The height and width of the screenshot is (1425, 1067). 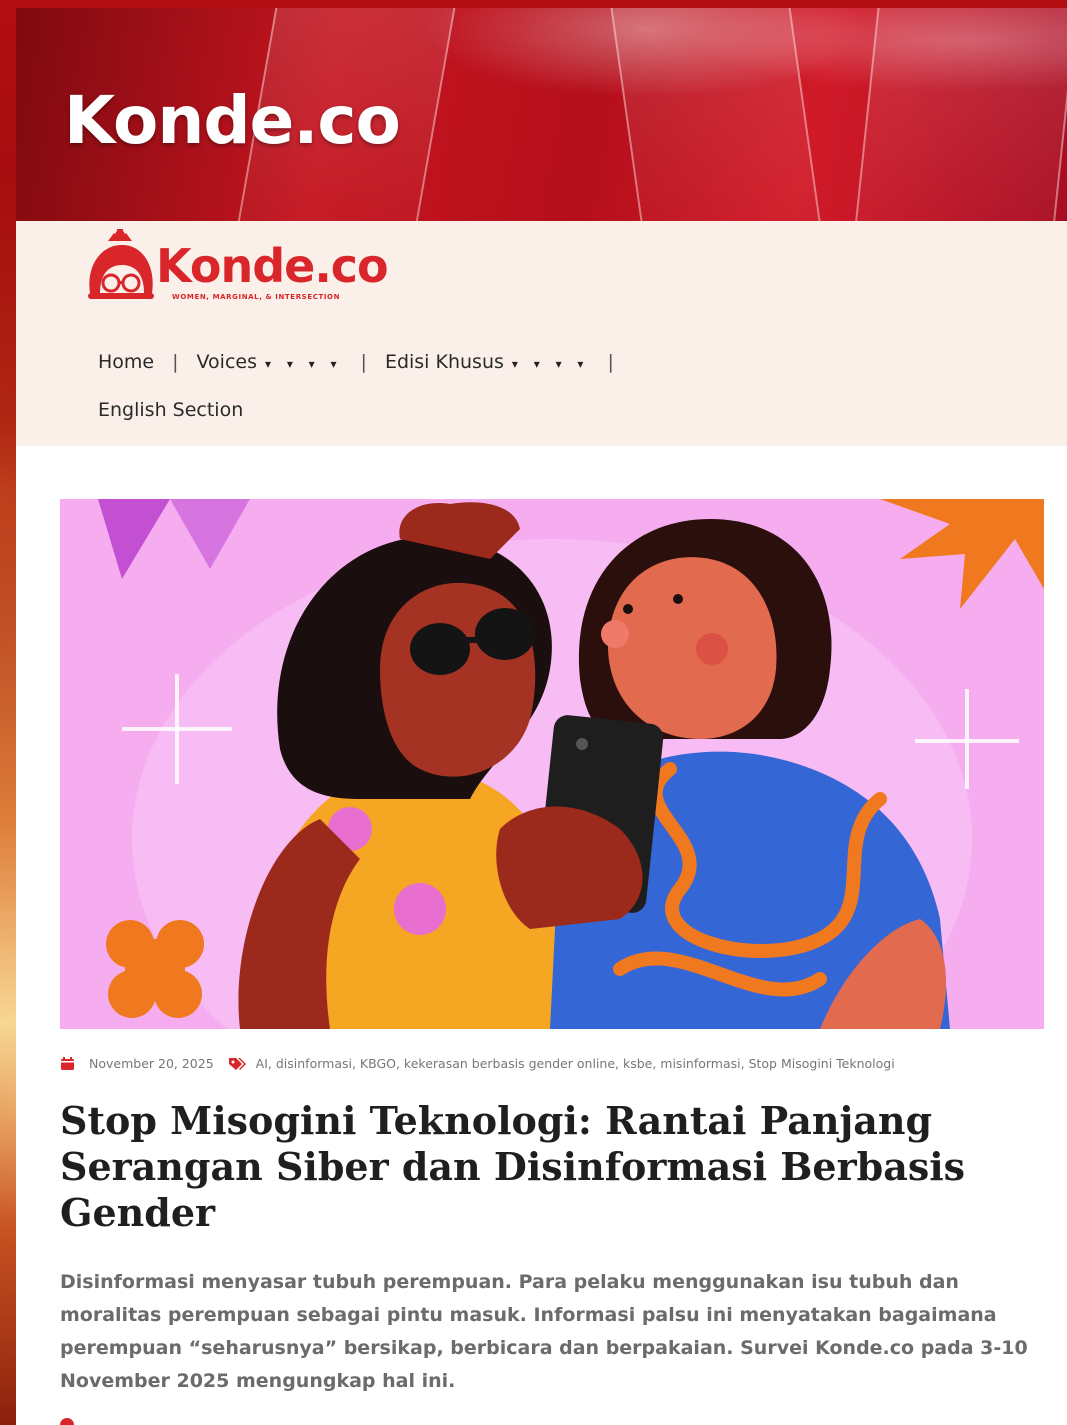 What do you see at coordinates (67, 1421) in the screenshot?
I see `author-avatar` at bounding box center [67, 1421].